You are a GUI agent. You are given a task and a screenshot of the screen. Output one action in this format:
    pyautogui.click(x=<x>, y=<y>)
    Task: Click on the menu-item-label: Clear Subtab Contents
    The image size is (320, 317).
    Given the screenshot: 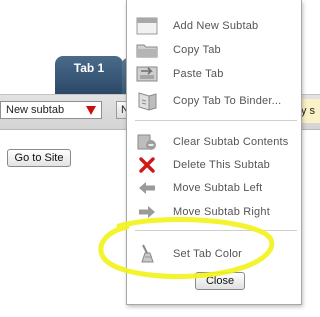 What is the action you would take?
    pyautogui.click(x=231, y=142)
    